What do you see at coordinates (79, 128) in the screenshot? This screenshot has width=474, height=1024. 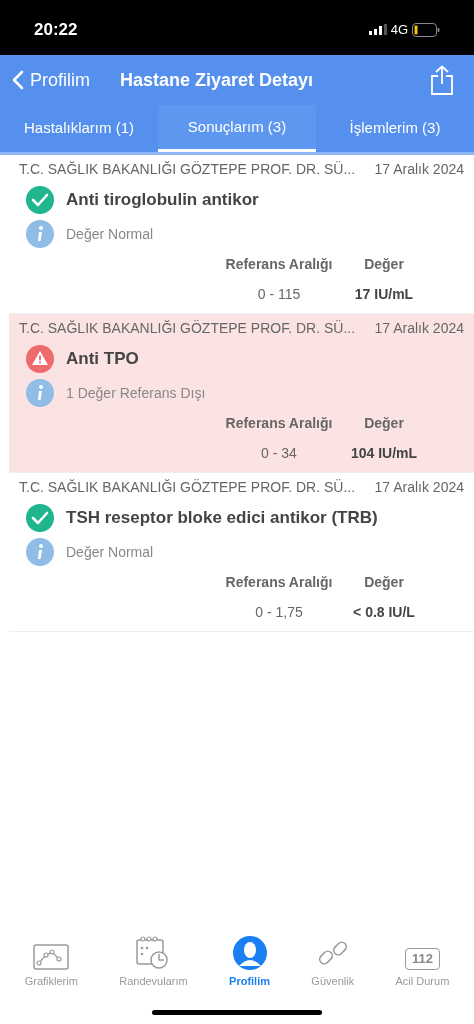 I see `tab: Hastalıklarım (1)` at bounding box center [79, 128].